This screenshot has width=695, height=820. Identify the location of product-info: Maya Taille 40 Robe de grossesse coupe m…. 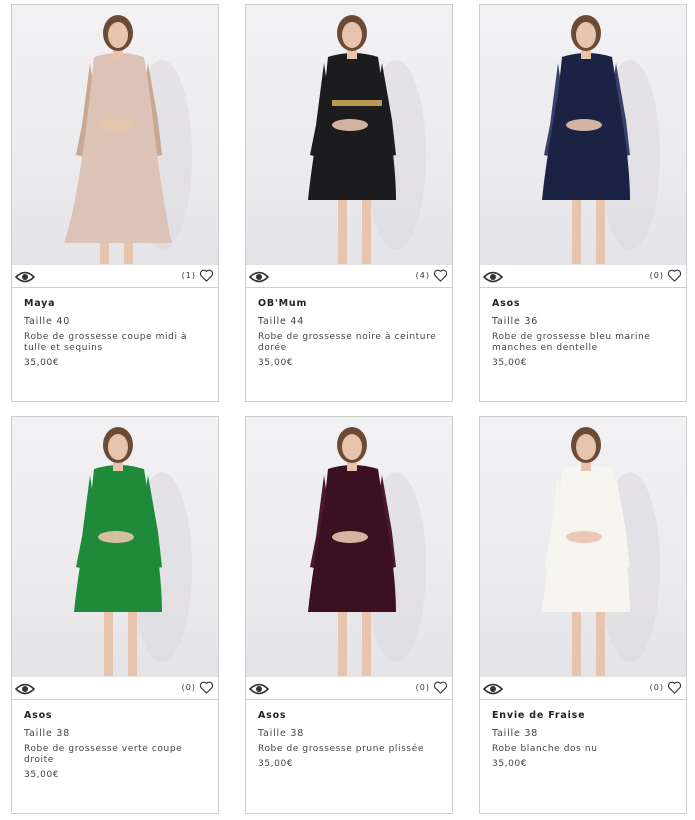
(116, 333).